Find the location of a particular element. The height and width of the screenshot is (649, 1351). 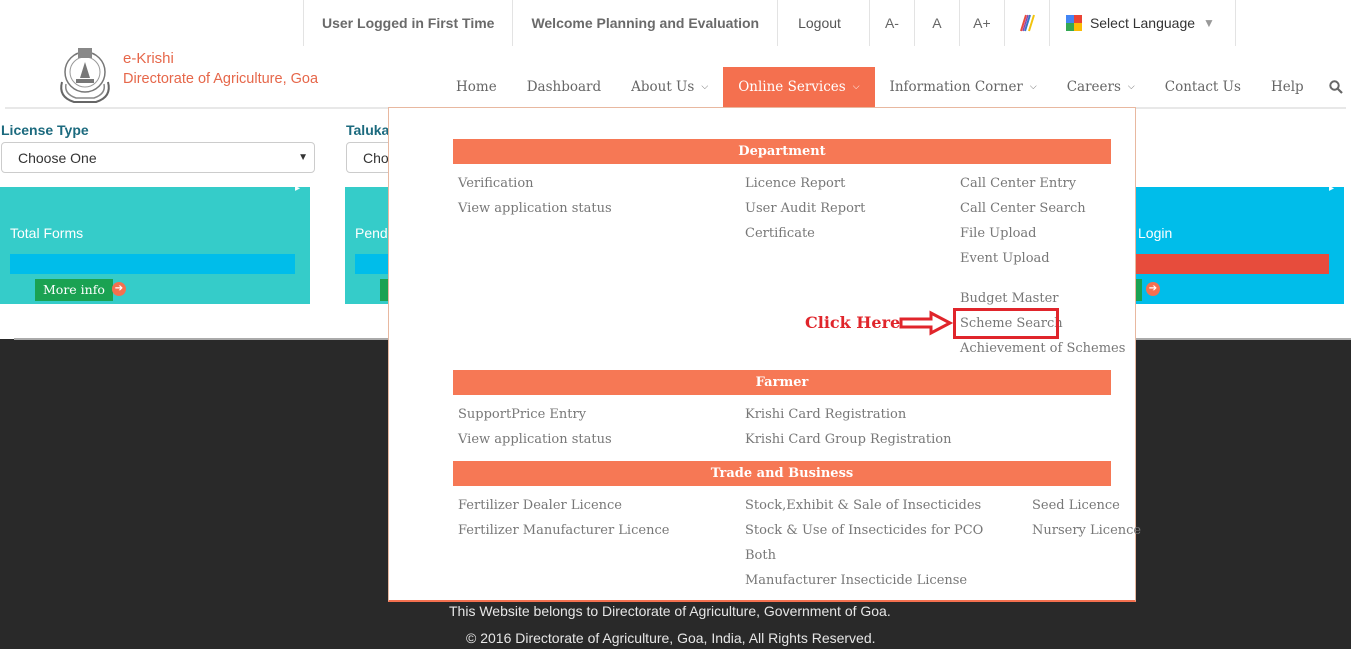

menu-link-user-audit-report: User Audit Report is located at coordinates (805, 208).